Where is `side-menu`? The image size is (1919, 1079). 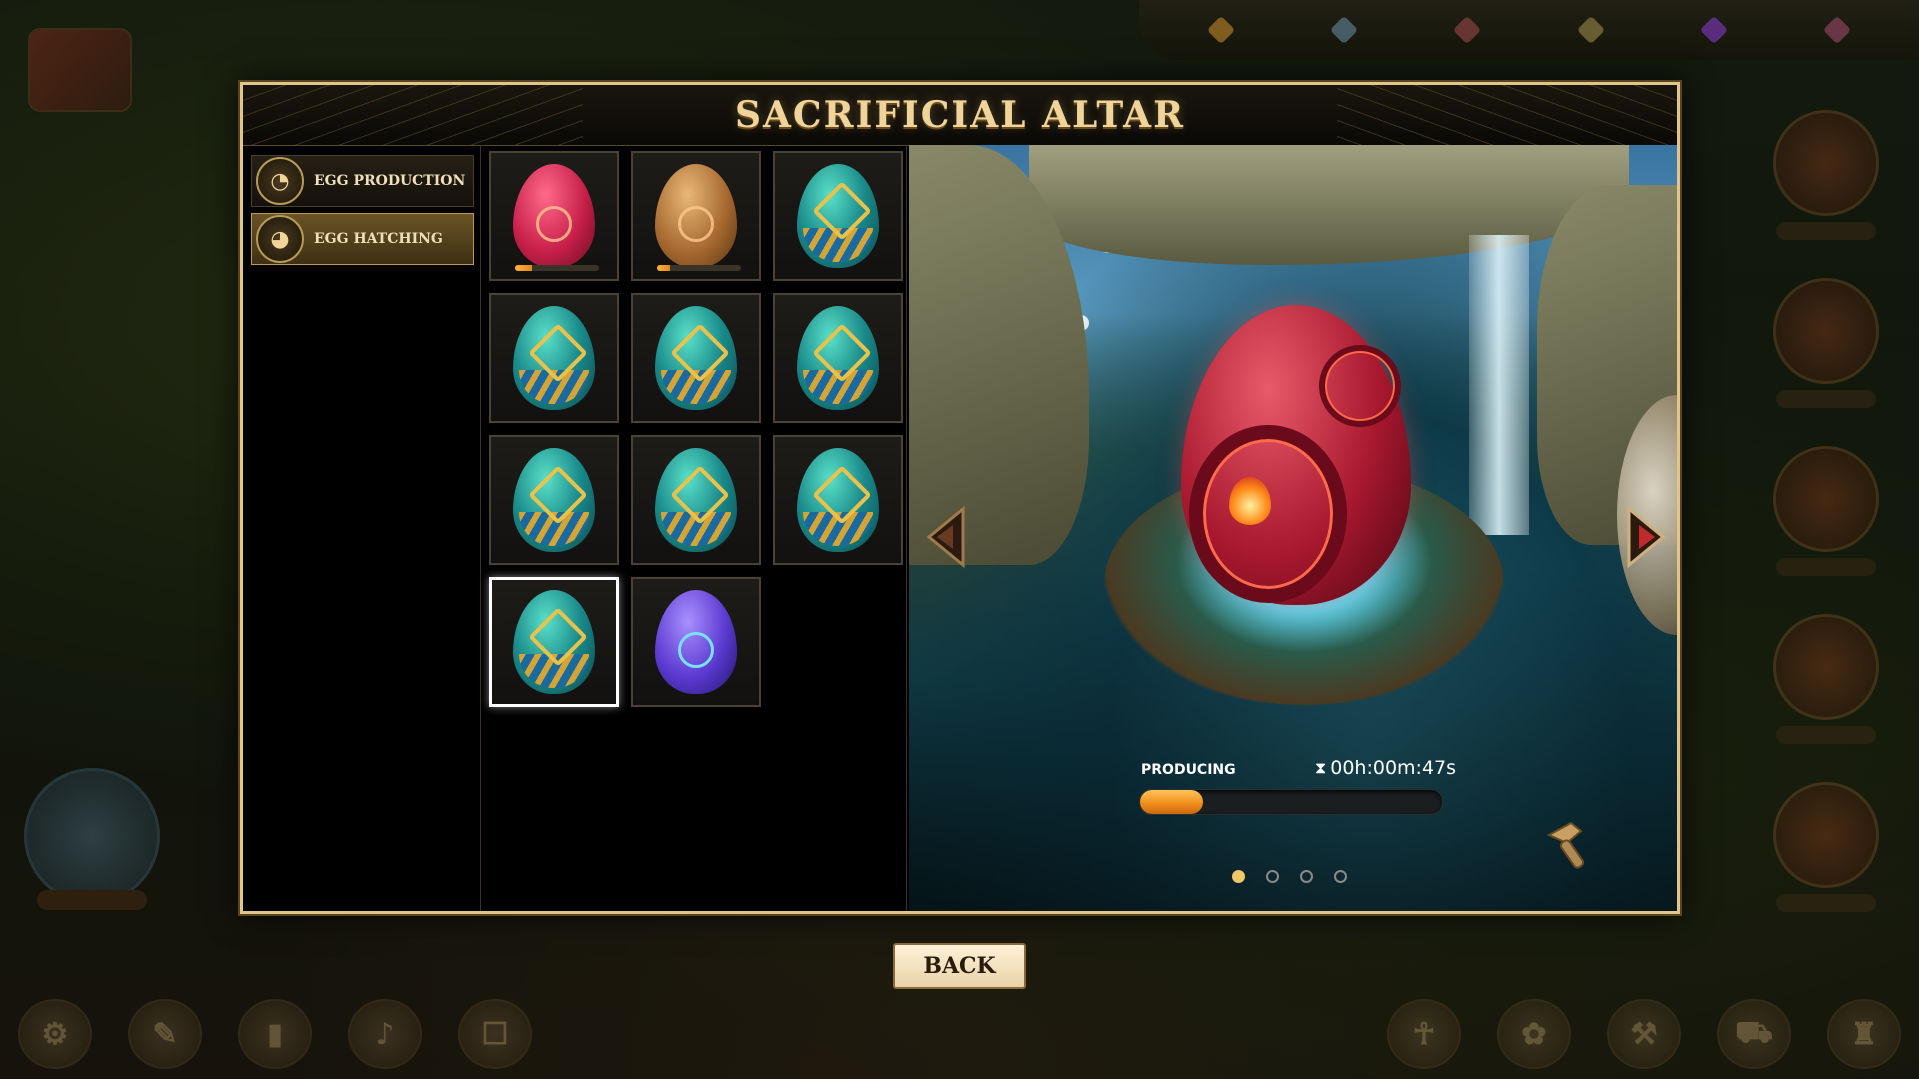 side-menu is located at coordinates (1826, 516).